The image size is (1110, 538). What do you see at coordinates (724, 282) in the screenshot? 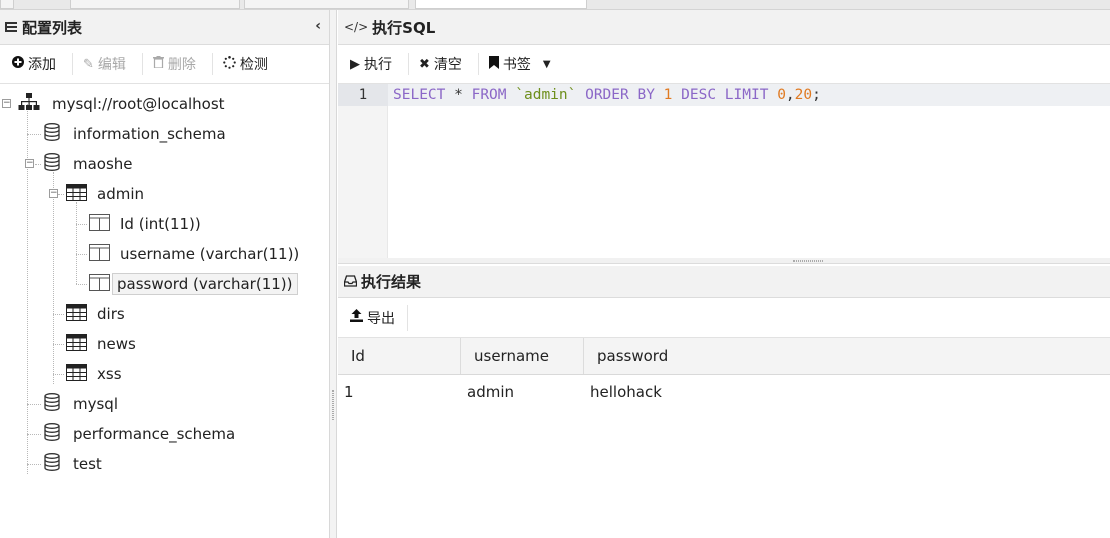
I see `result-panel-header: 执行结果` at bounding box center [724, 282].